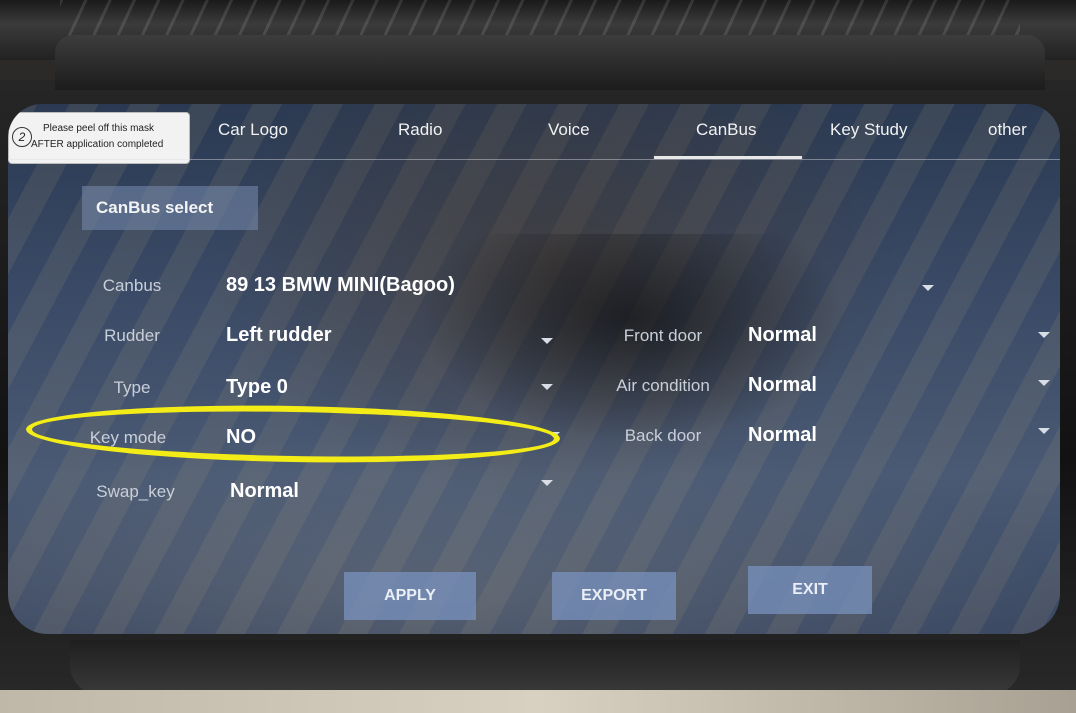 Image resolution: width=1076 pixels, height=713 pixels. What do you see at coordinates (420, 130) in the screenshot?
I see `tab-radio: Radio` at bounding box center [420, 130].